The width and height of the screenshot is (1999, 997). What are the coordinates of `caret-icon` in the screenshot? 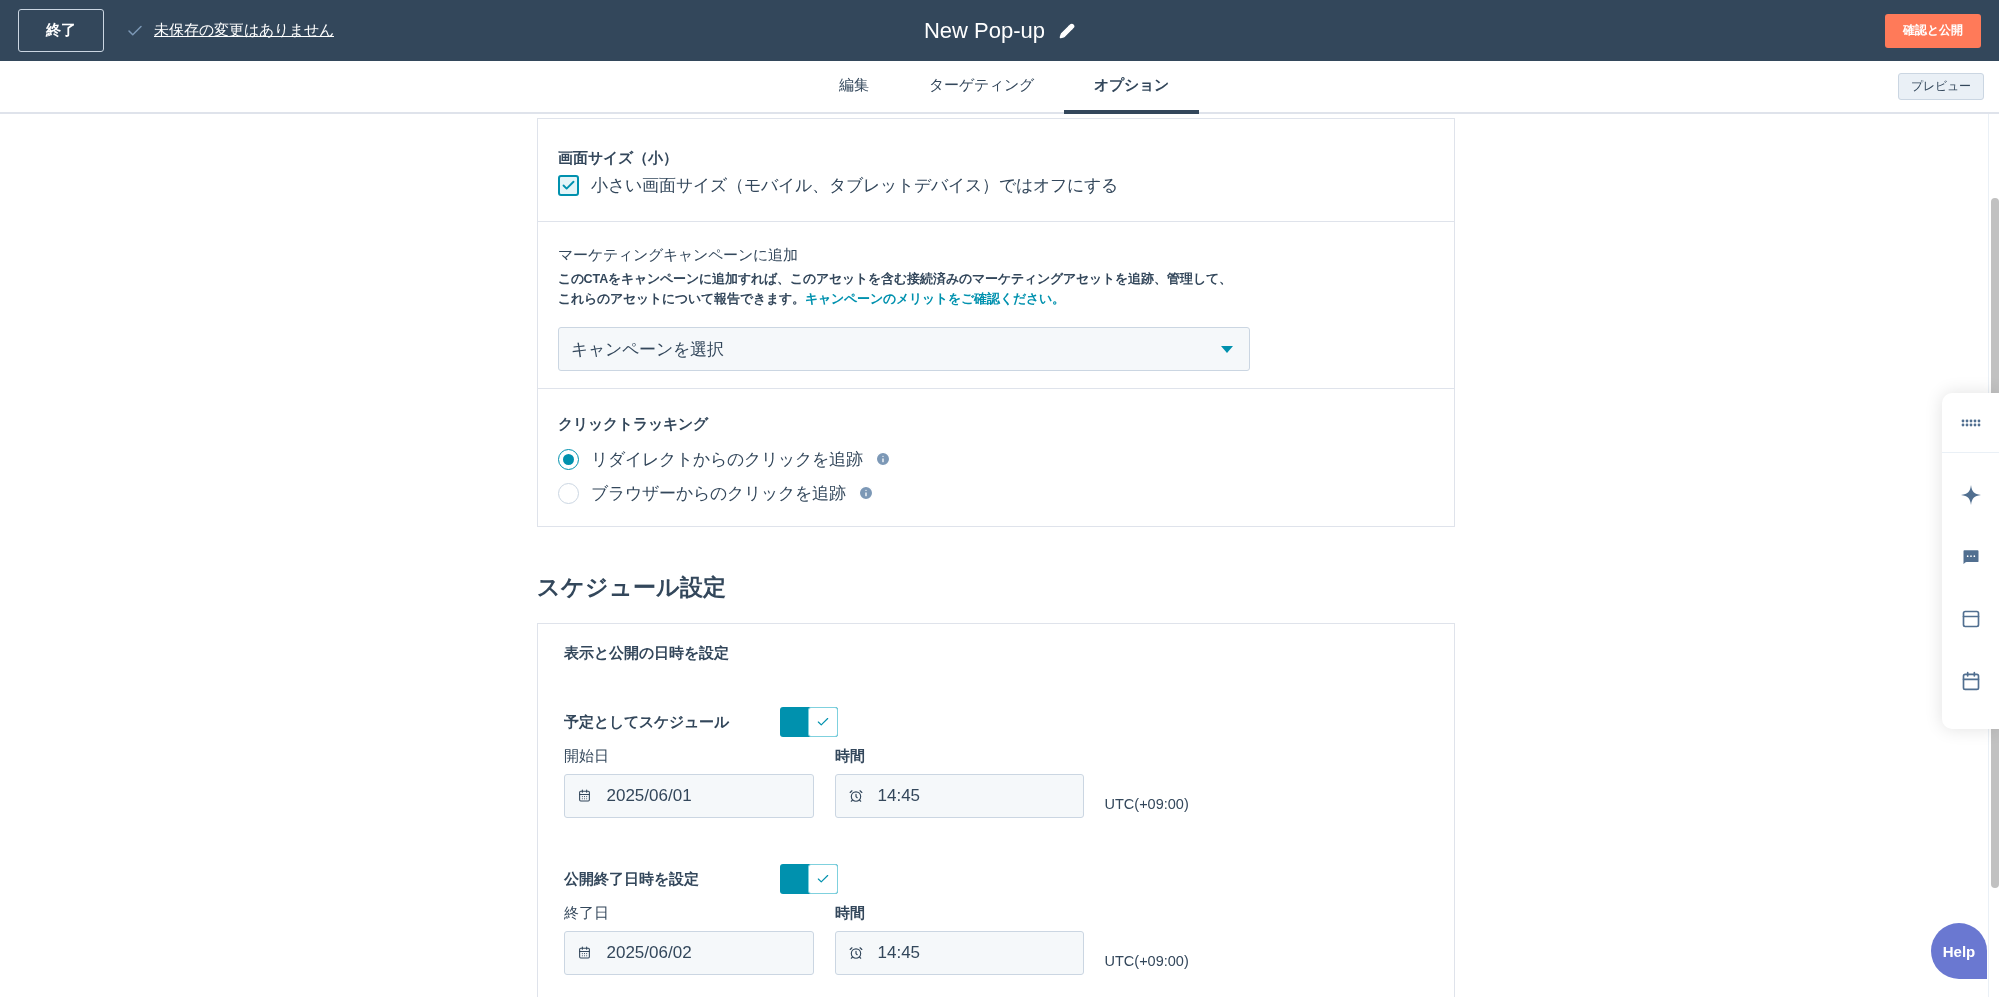 It's located at (1226, 349).